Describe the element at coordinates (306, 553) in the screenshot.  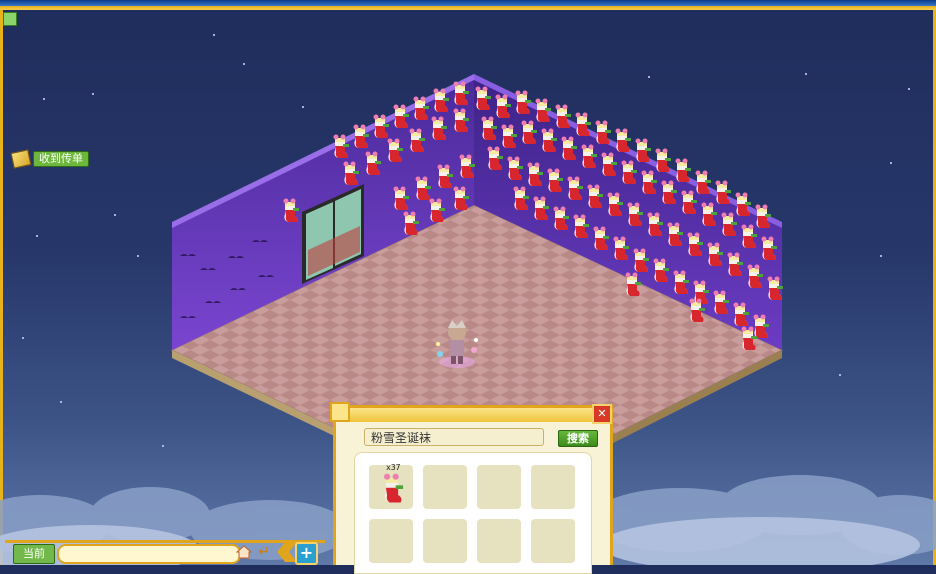
I see `expand-plus-button: +` at that location.